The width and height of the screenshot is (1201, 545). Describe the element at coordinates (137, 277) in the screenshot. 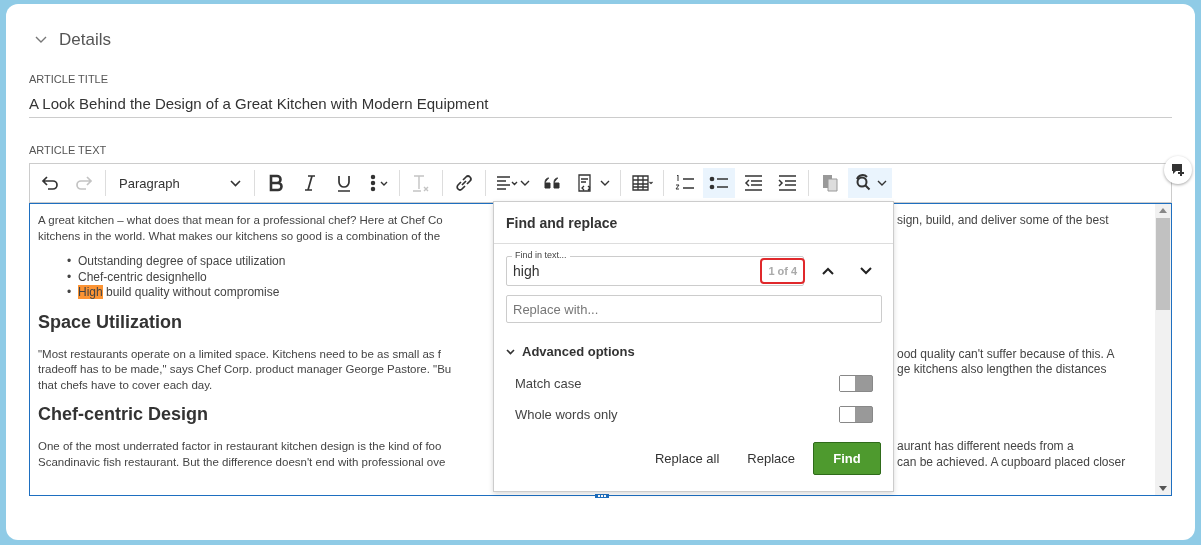

I see `list-item: • Chef-centric designhello` at that location.